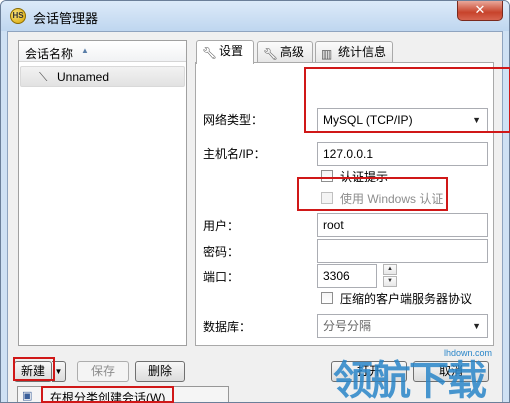 The height and width of the screenshot is (403, 510). I want to click on port-increment-button: ▲, so click(390, 269).